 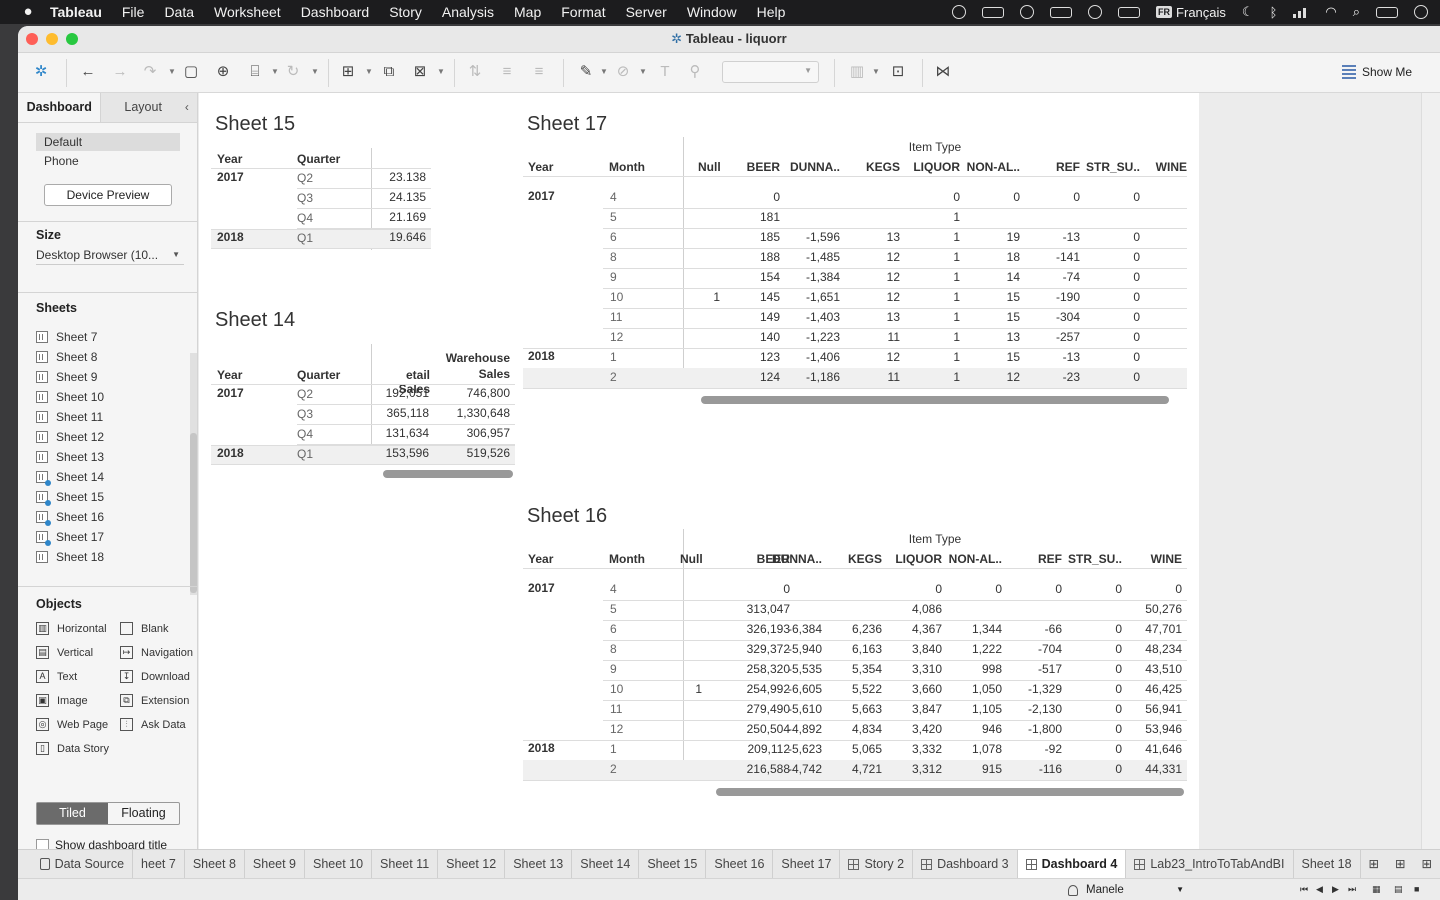 I want to click on group-icon: ⊘, so click(x=623, y=72).